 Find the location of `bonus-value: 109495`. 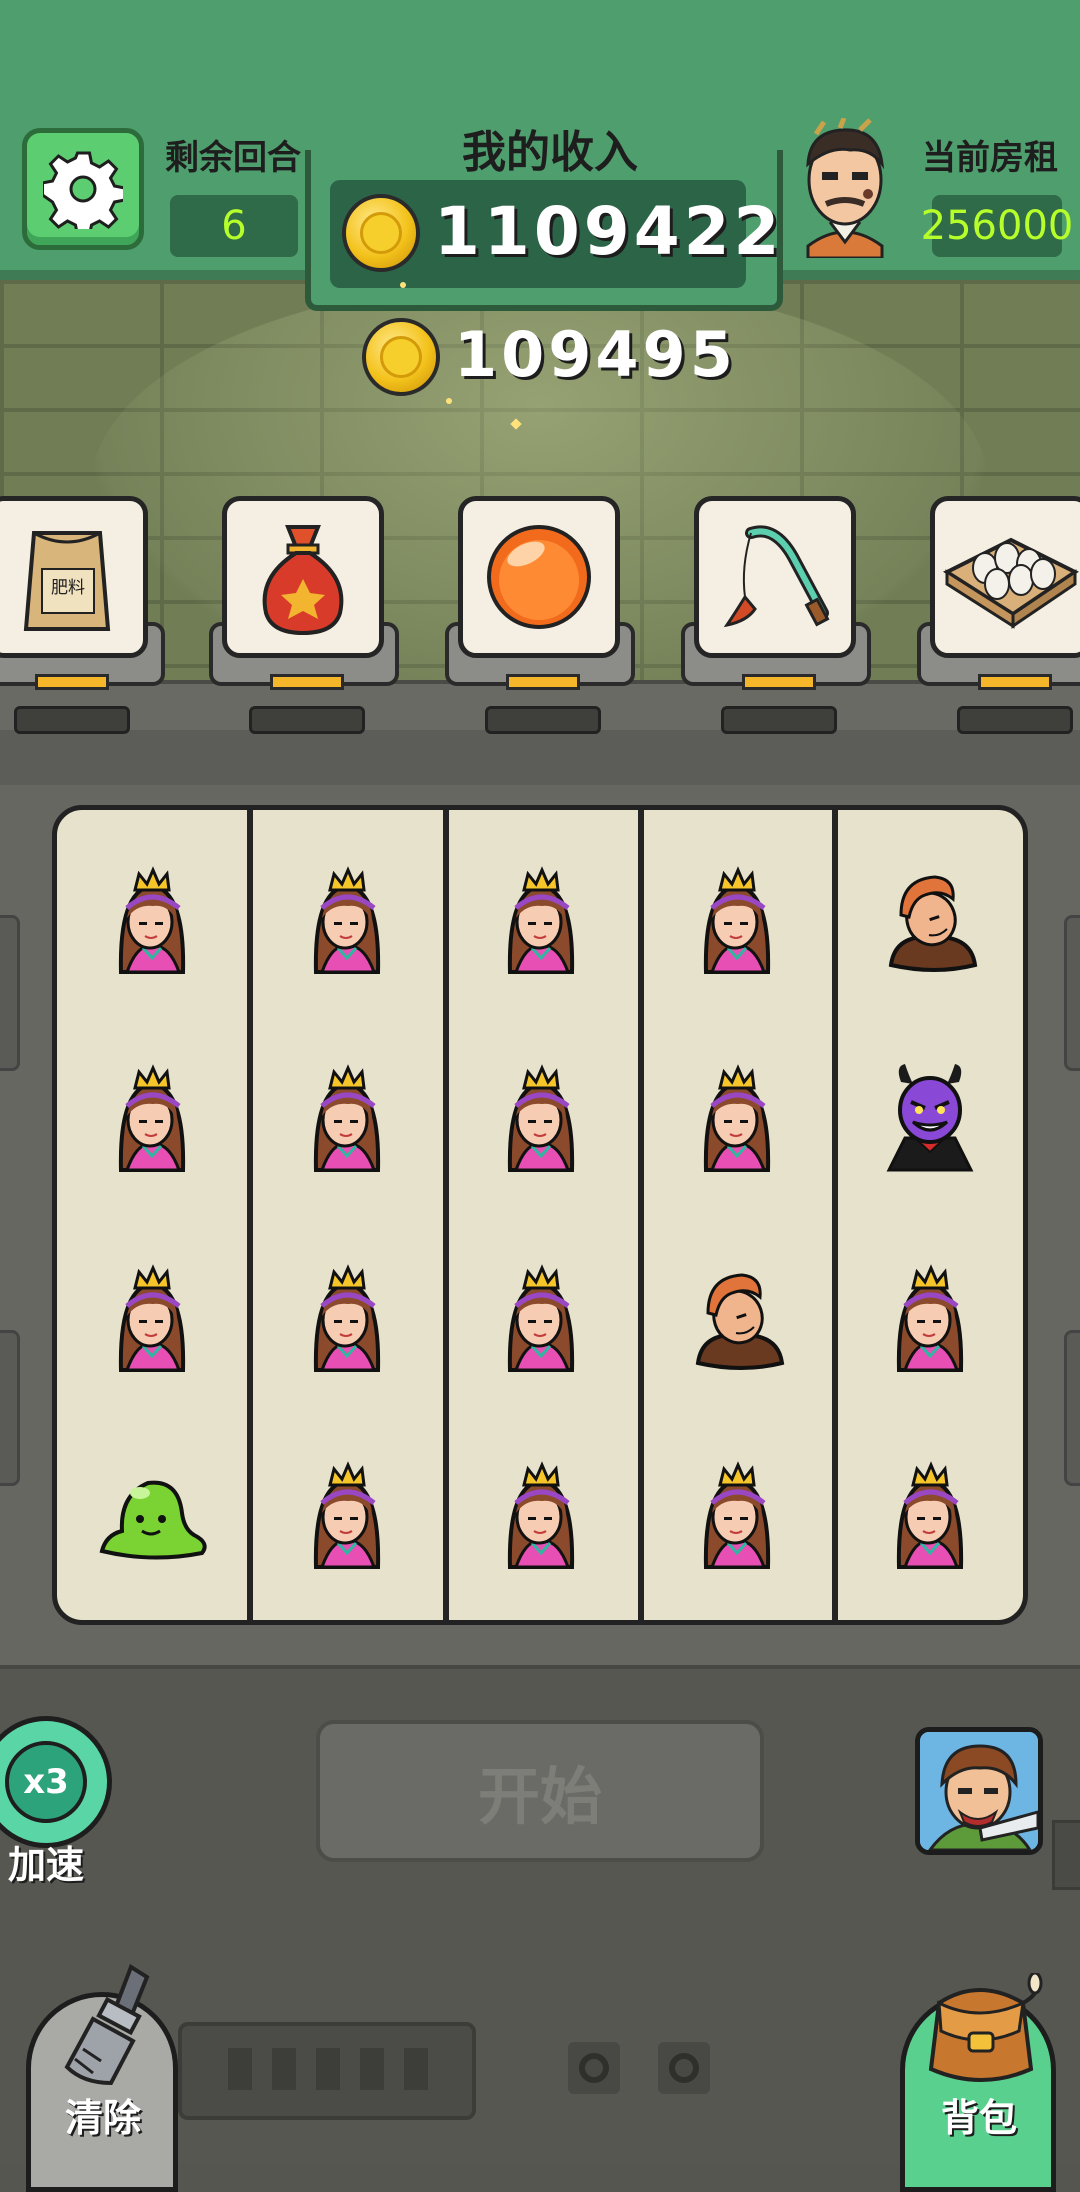

bonus-value: 109495 is located at coordinates (595, 354).